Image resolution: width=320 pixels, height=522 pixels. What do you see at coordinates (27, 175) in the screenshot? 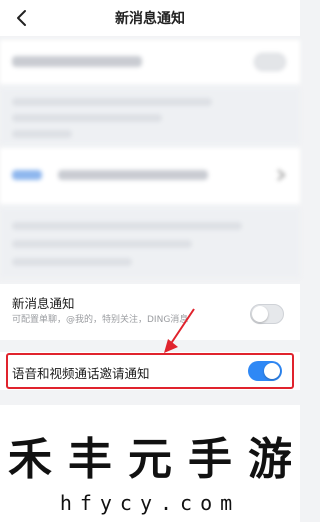
I see `blurred-badge` at bounding box center [27, 175].